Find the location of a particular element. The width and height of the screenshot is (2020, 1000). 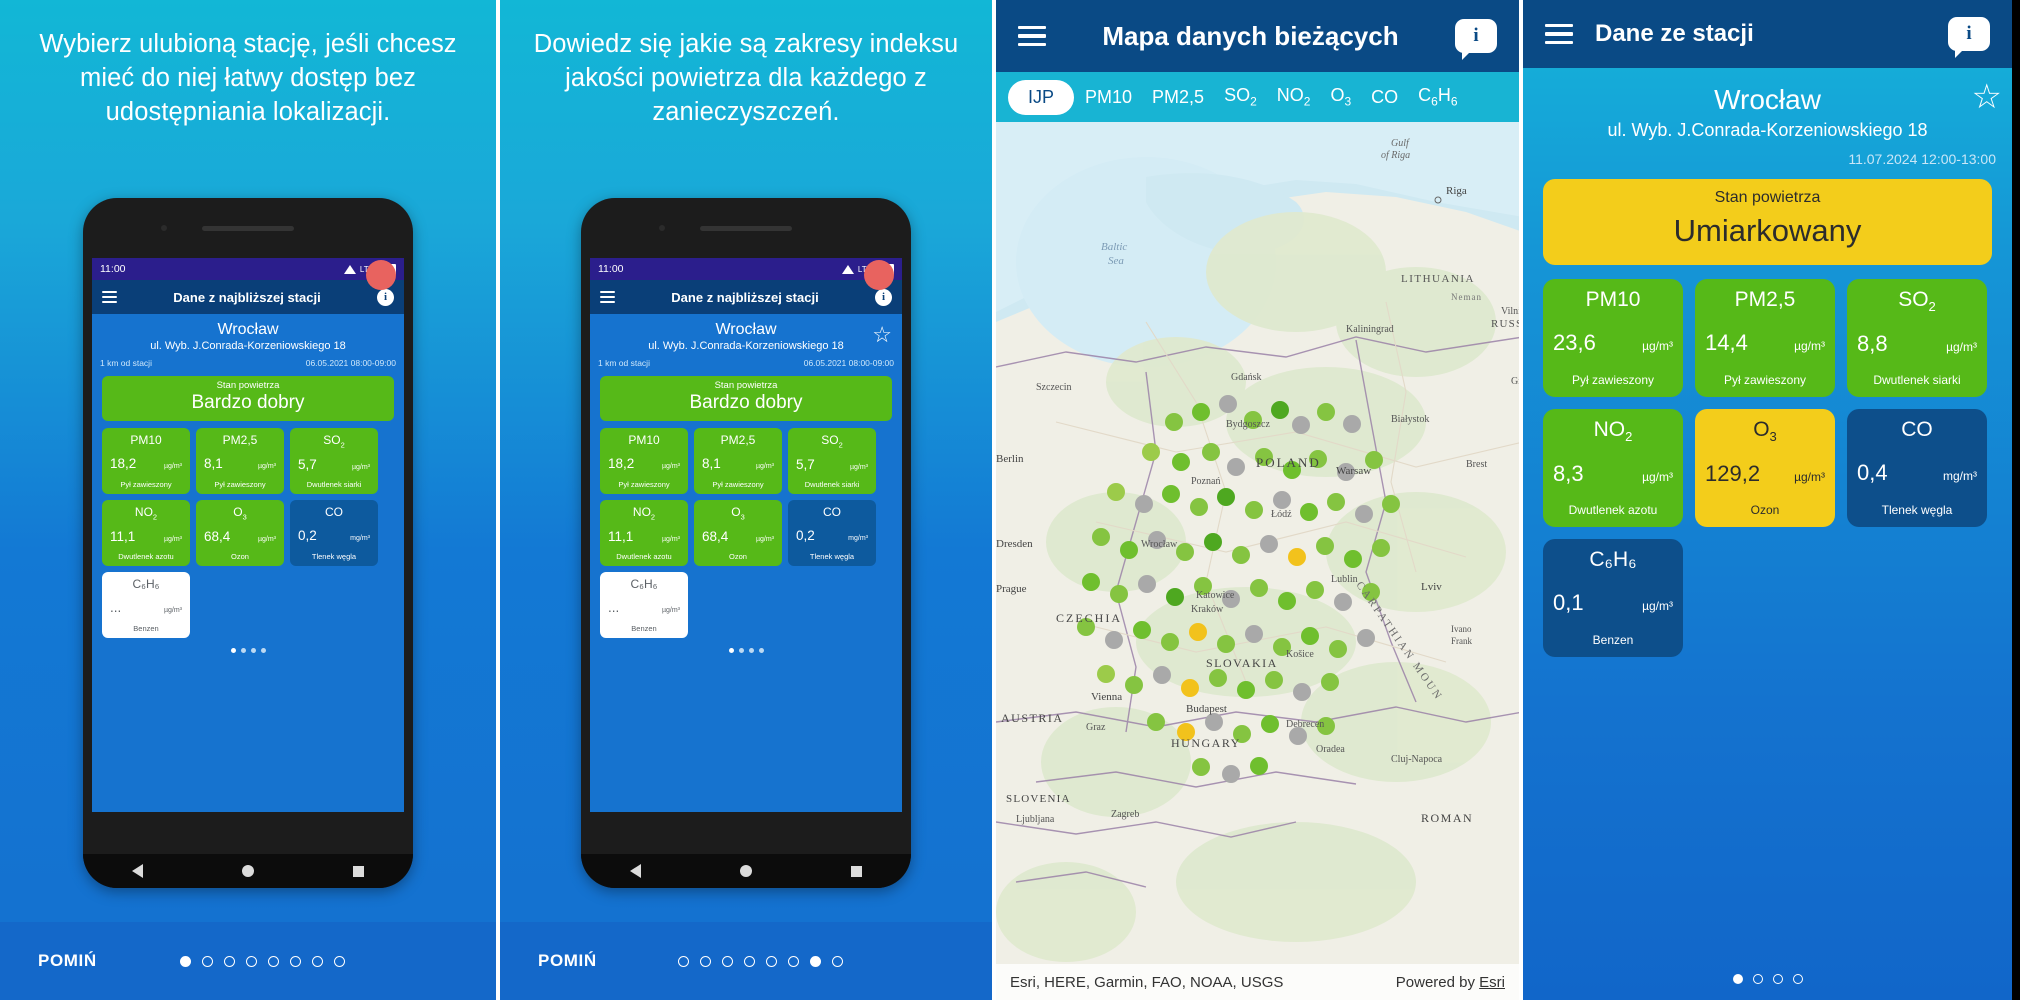

tile-co: CO 0,4 mg/m³ Tlenek węgla is located at coordinates (1917, 468).